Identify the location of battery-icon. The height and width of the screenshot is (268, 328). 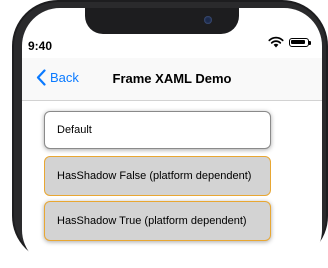
(300, 42).